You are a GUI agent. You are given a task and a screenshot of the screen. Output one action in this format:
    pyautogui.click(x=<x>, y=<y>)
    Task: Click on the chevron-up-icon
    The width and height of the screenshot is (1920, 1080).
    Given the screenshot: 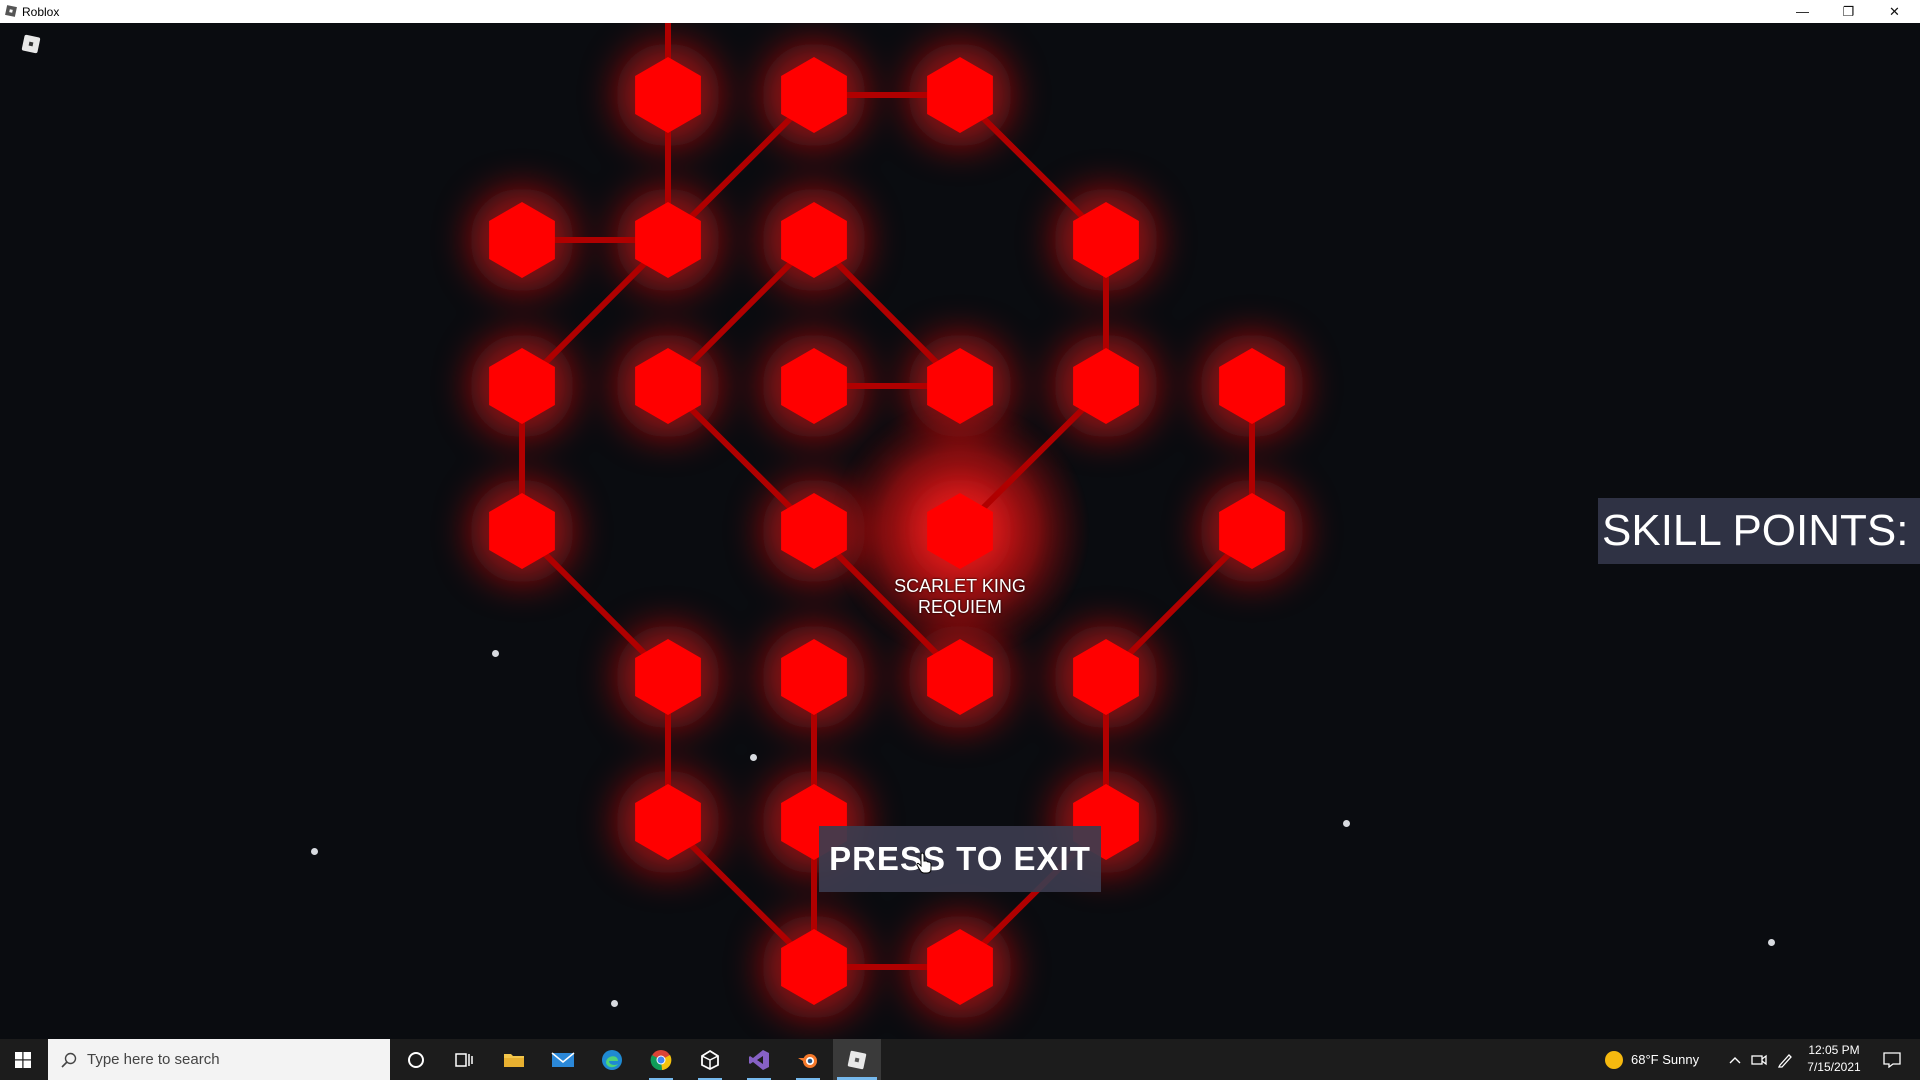 What is the action you would take?
    pyautogui.click(x=1735, y=1059)
    